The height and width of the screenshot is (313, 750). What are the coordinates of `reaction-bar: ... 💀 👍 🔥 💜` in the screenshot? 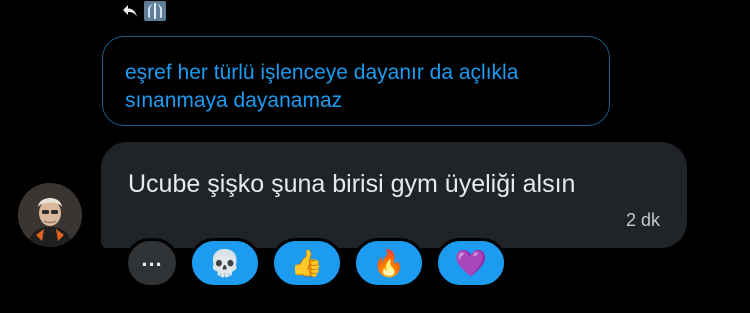 It's located at (316, 264).